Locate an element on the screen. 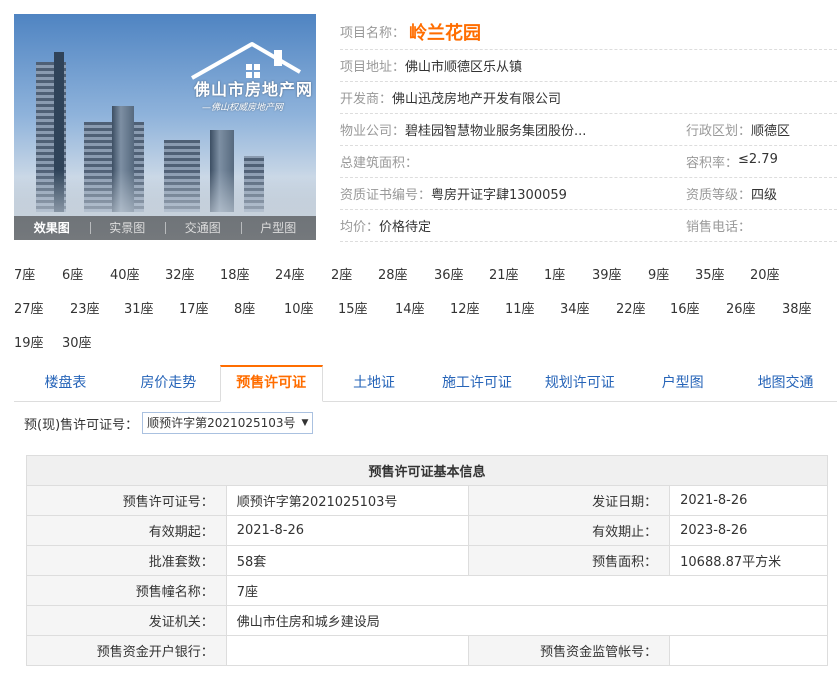 The height and width of the screenshot is (675, 837). issue-date-value: 2021-8-26 is located at coordinates (748, 500).